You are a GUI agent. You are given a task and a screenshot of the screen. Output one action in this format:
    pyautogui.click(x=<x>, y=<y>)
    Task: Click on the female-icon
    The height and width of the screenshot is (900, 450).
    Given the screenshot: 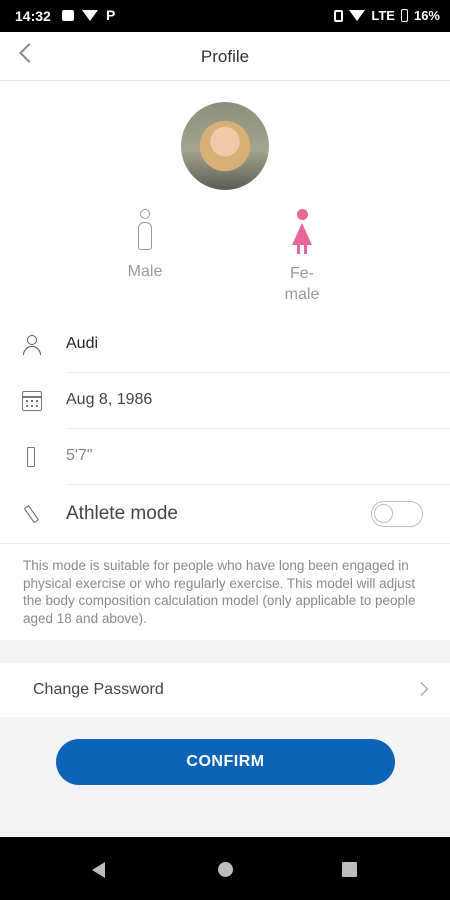 What is the action you would take?
    pyautogui.click(x=302, y=233)
    